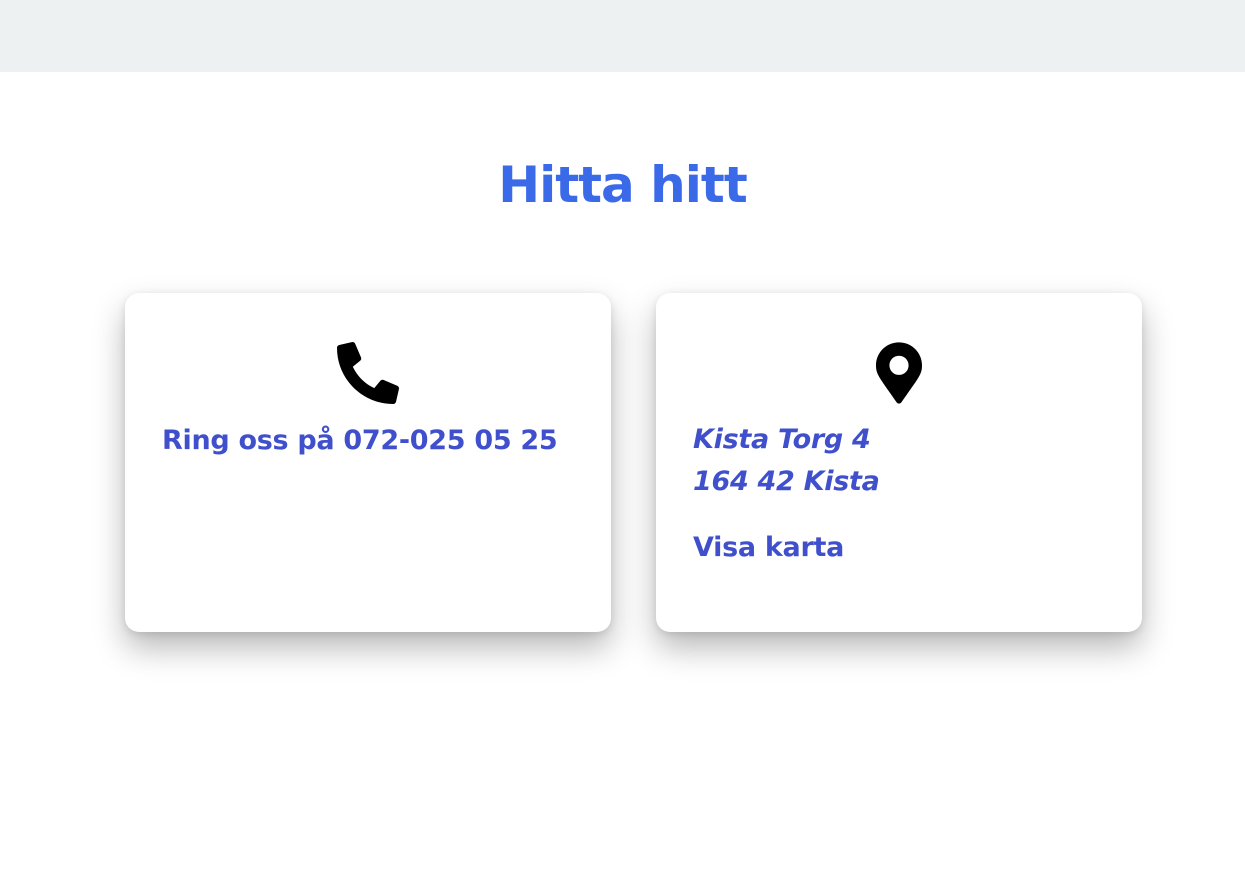 This screenshot has height=876, width=1245. I want to click on map-marker-icon-svg, so click(899, 373).